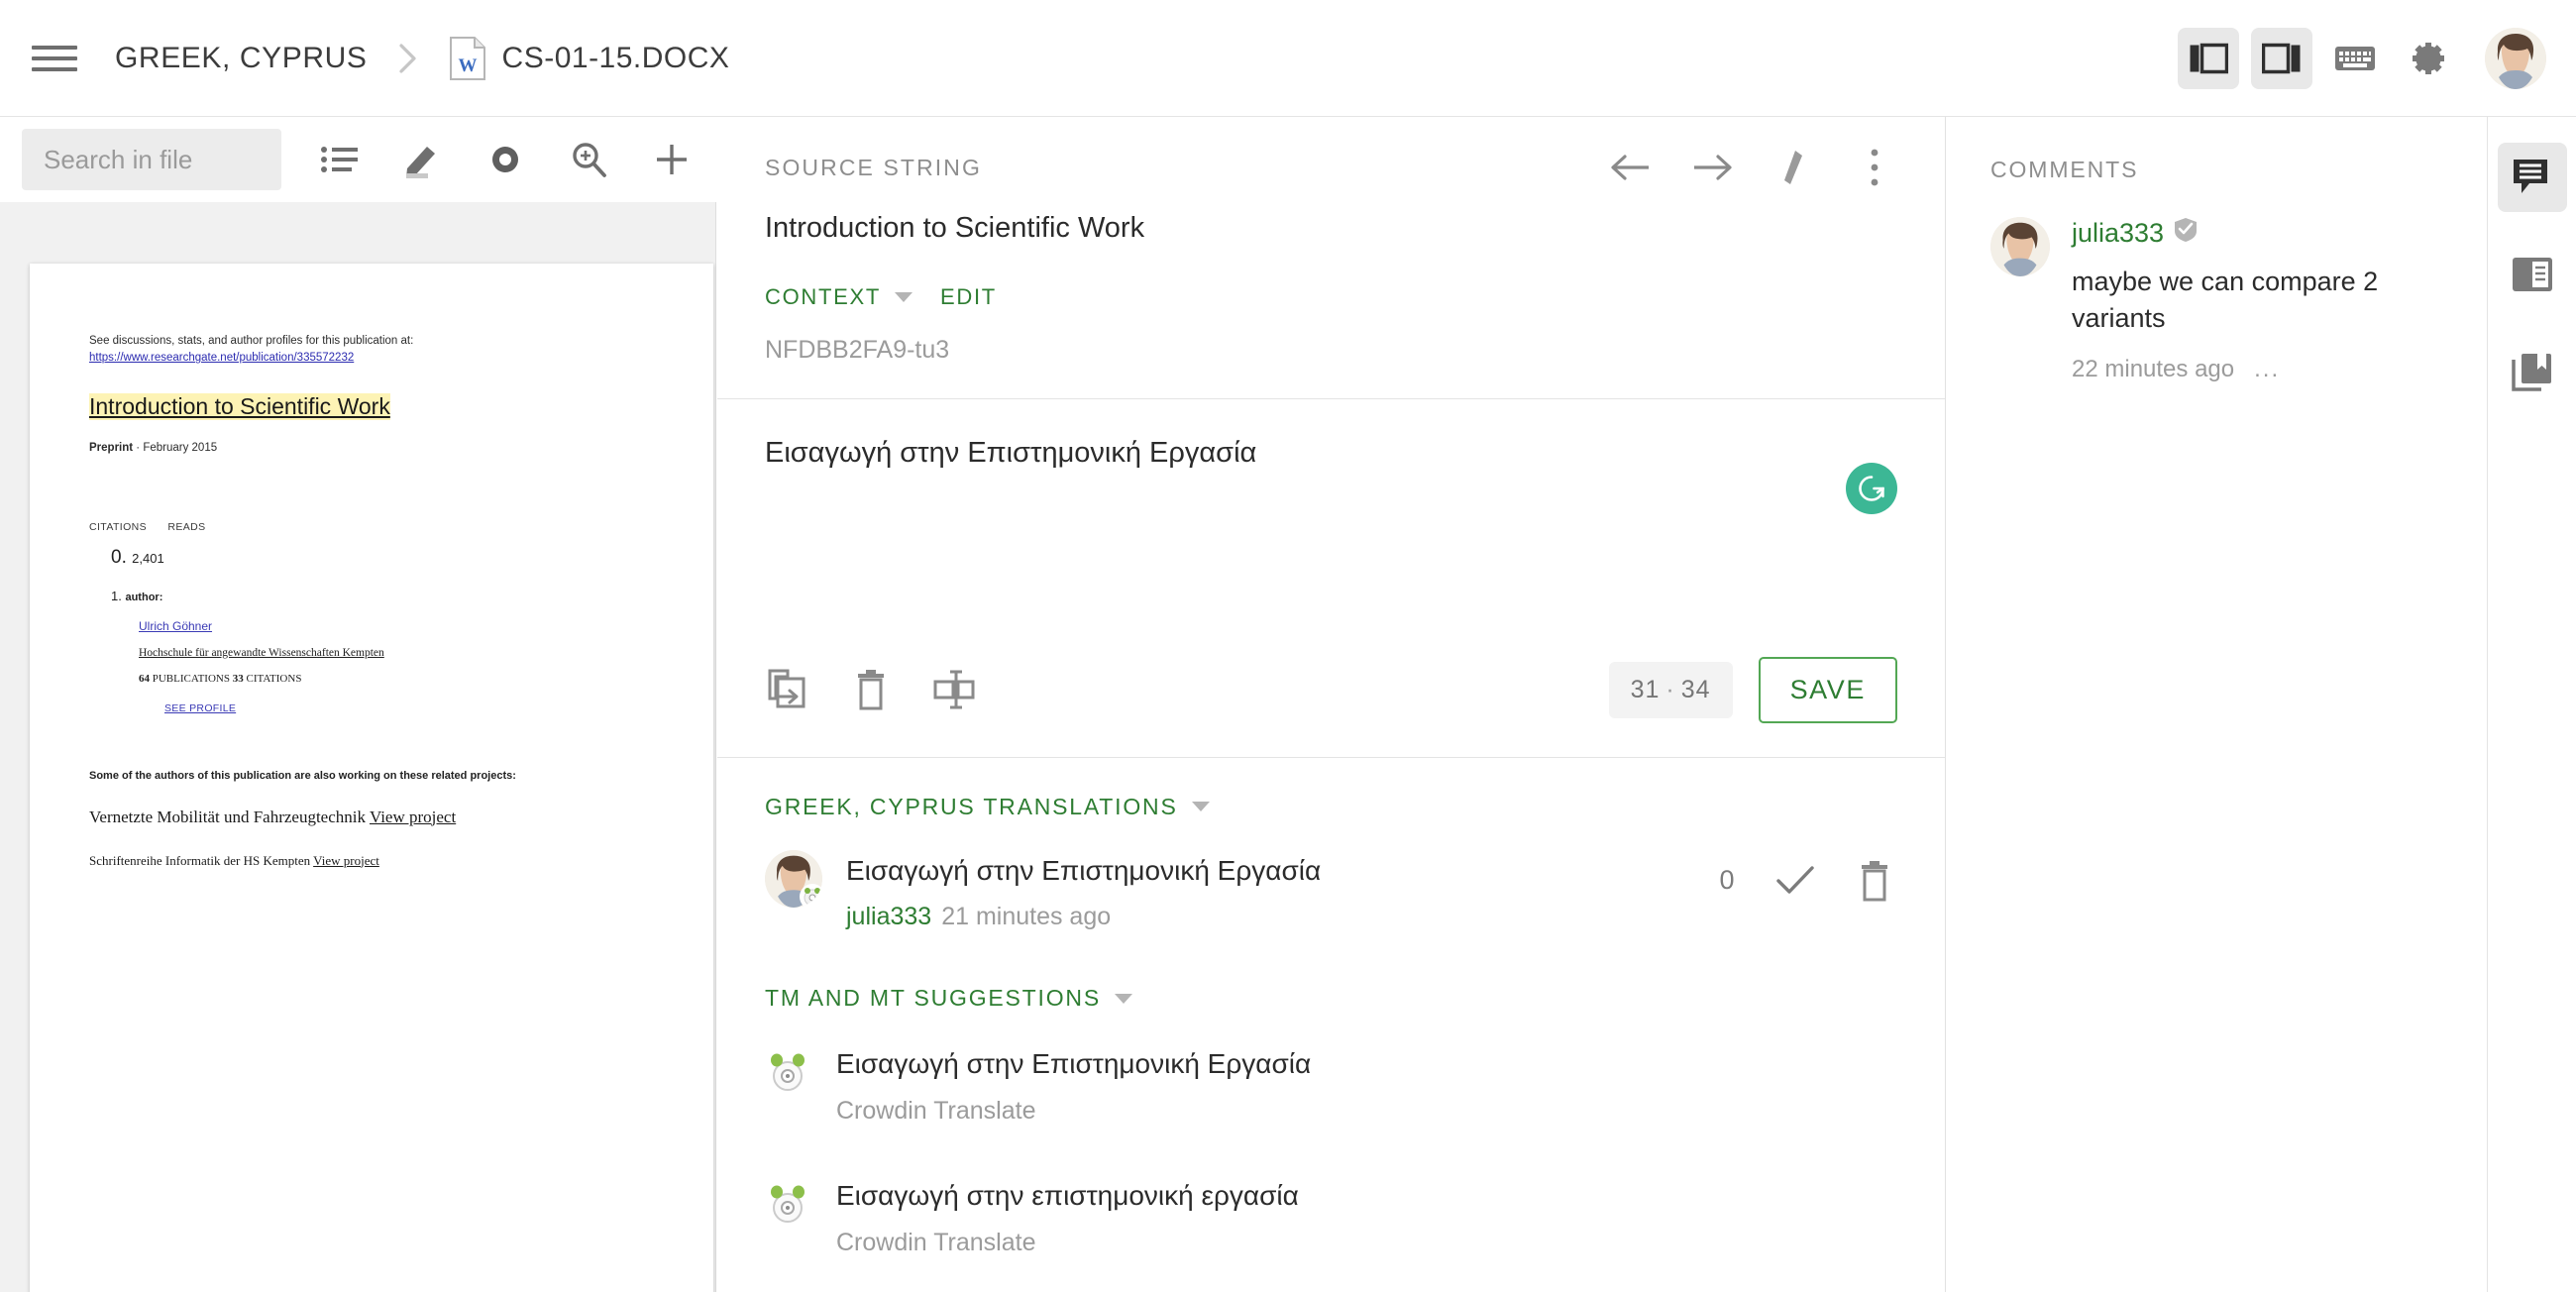  Describe the element at coordinates (811, 896) in the screenshot. I see `crowdin-badge-icon` at that location.